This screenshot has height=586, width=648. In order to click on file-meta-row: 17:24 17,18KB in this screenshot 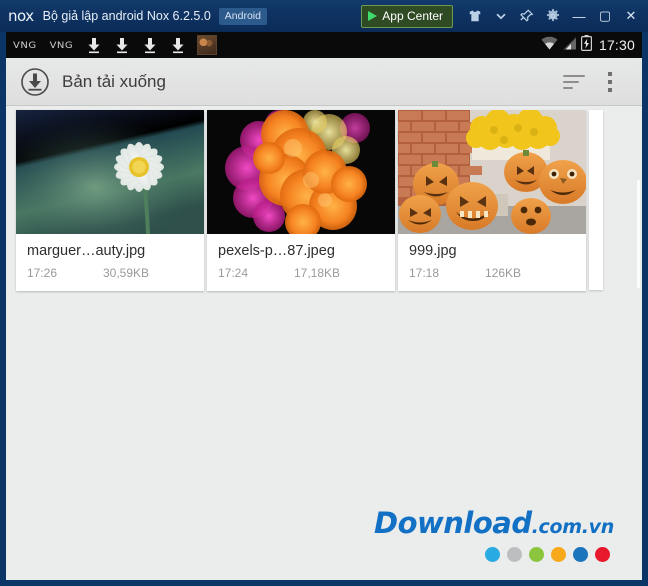, I will do `click(301, 273)`.